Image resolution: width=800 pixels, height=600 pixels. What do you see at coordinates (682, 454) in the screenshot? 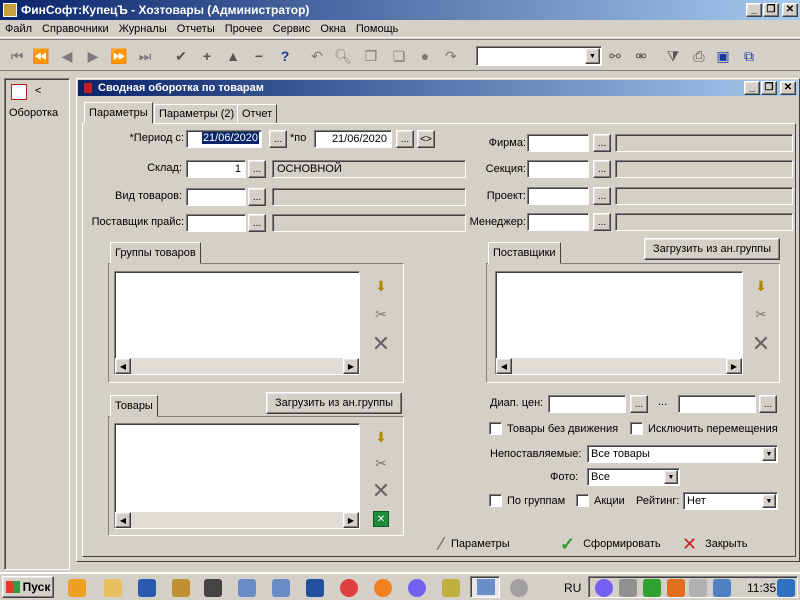
I see `unsupplied-select: Все товары ▼` at bounding box center [682, 454].